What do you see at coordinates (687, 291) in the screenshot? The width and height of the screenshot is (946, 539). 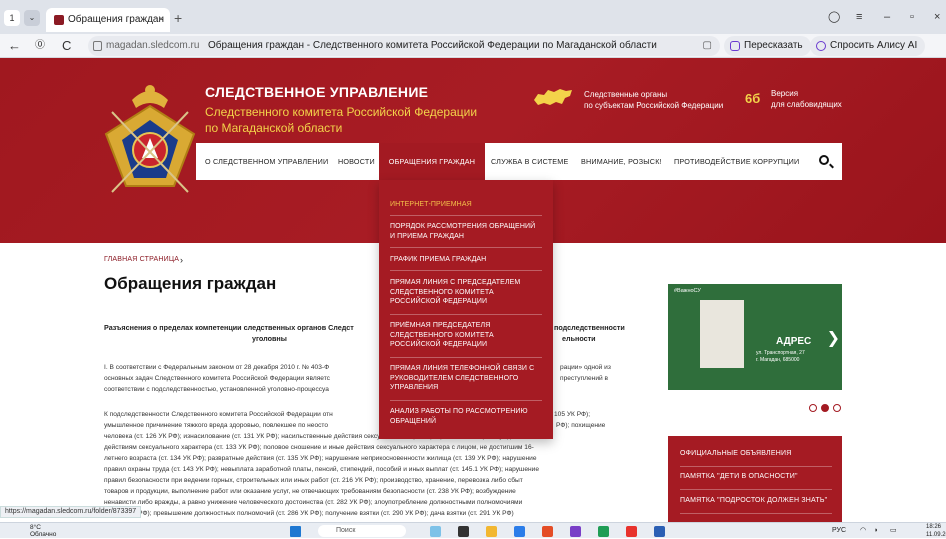 I see `promo-hashtag: #ВажноСУ` at bounding box center [687, 291].